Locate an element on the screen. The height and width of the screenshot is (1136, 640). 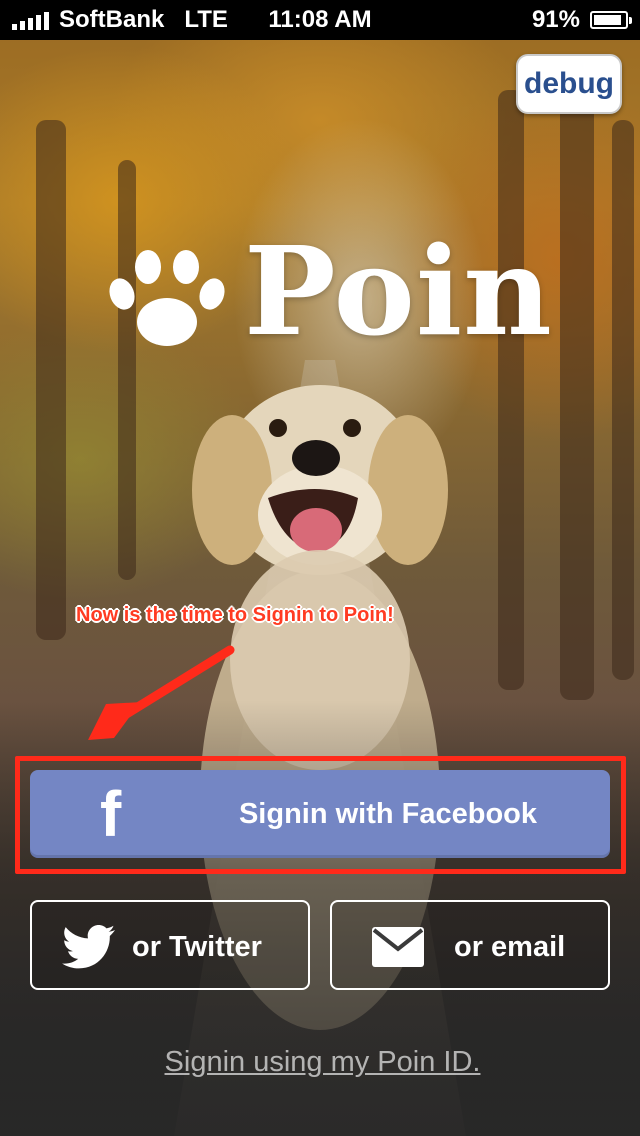
email-signin-label: or email is located at coordinates (510, 947).